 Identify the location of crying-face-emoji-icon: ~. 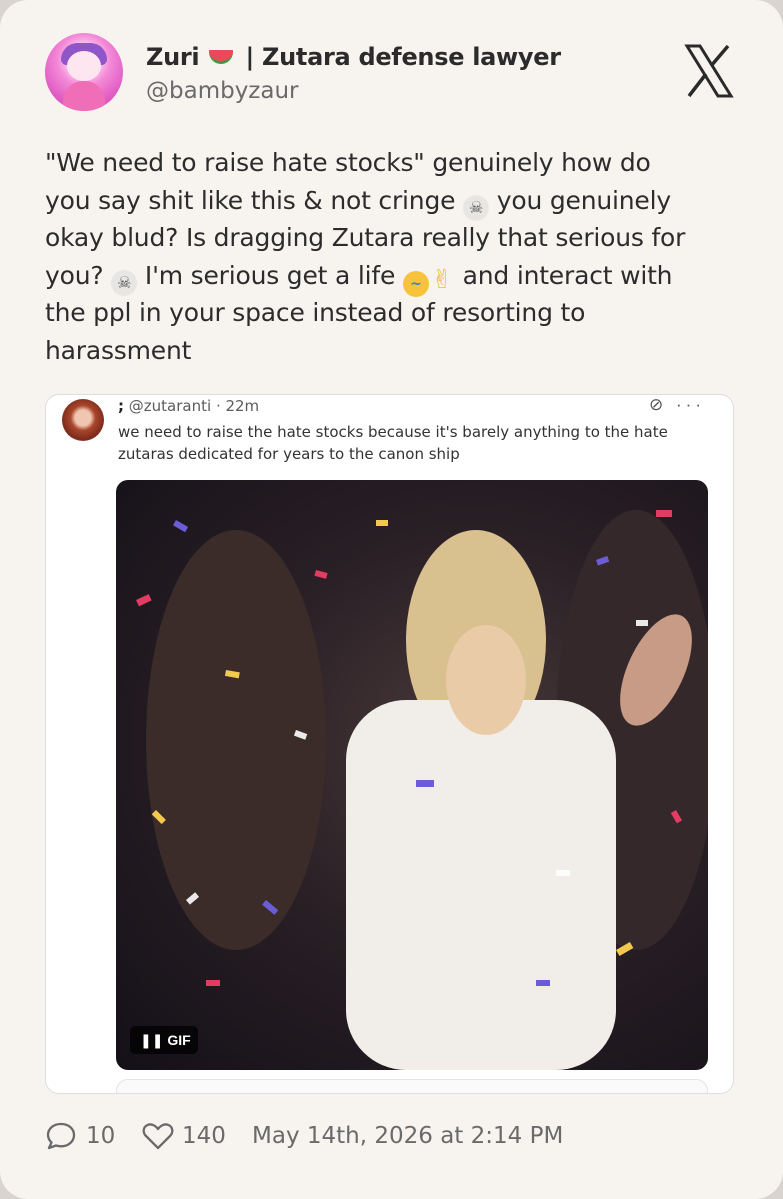
(415, 283).